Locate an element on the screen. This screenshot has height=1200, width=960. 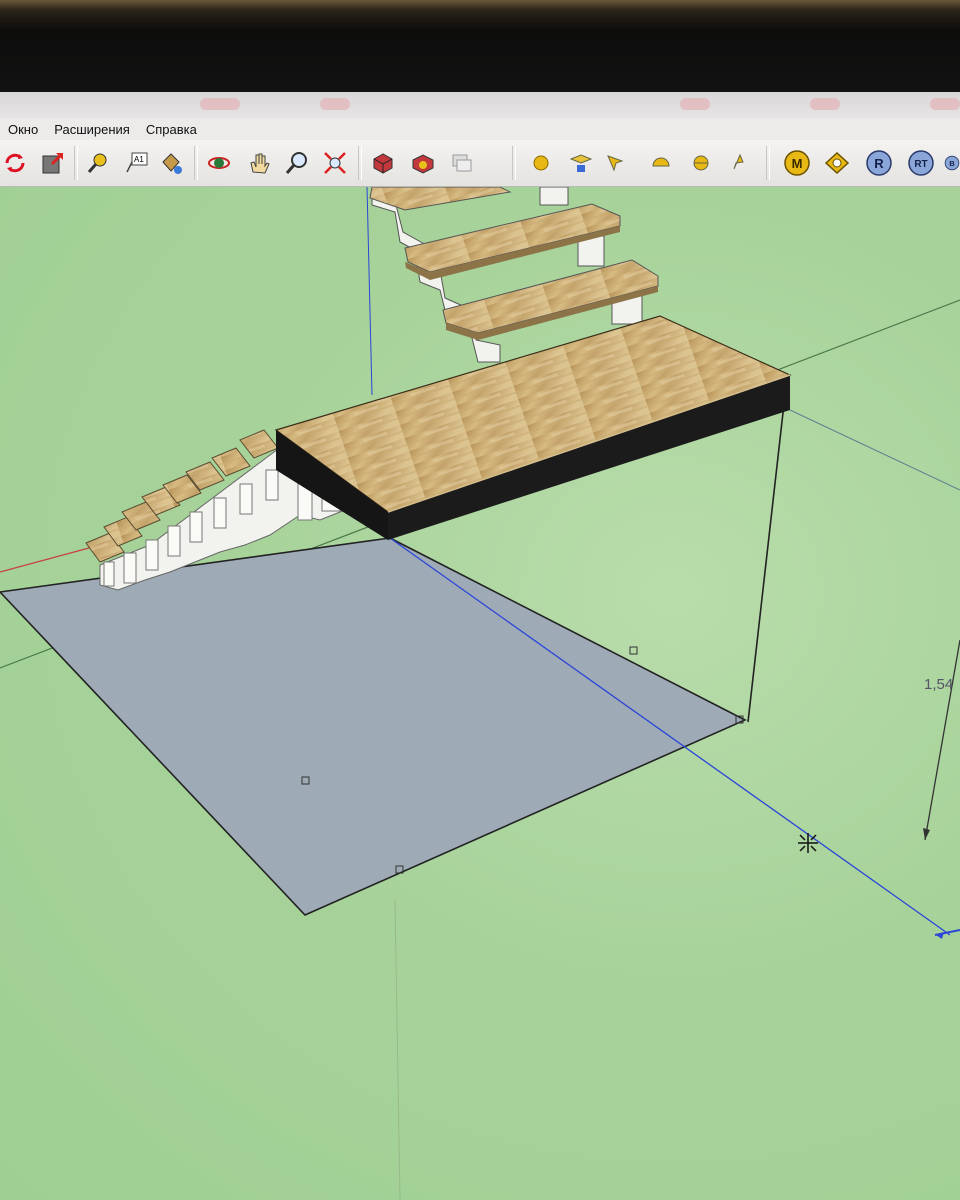
materials-icon is located at coordinates (423, 163).